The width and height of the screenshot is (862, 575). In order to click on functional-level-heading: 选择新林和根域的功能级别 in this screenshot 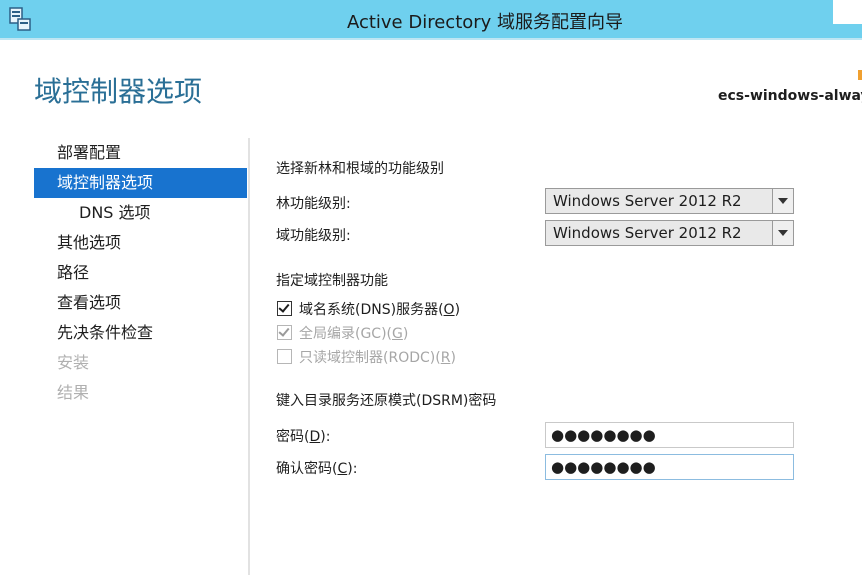, I will do `click(360, 169)`.